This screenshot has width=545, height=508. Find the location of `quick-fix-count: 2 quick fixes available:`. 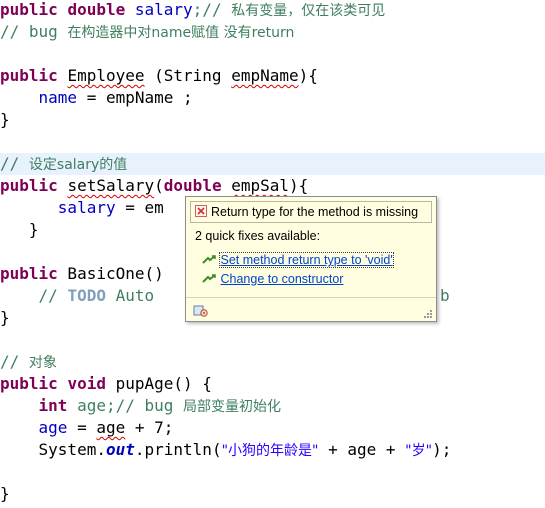

quick-fix-count: 2 quick fixes available: is located at coordinates (258, 236).